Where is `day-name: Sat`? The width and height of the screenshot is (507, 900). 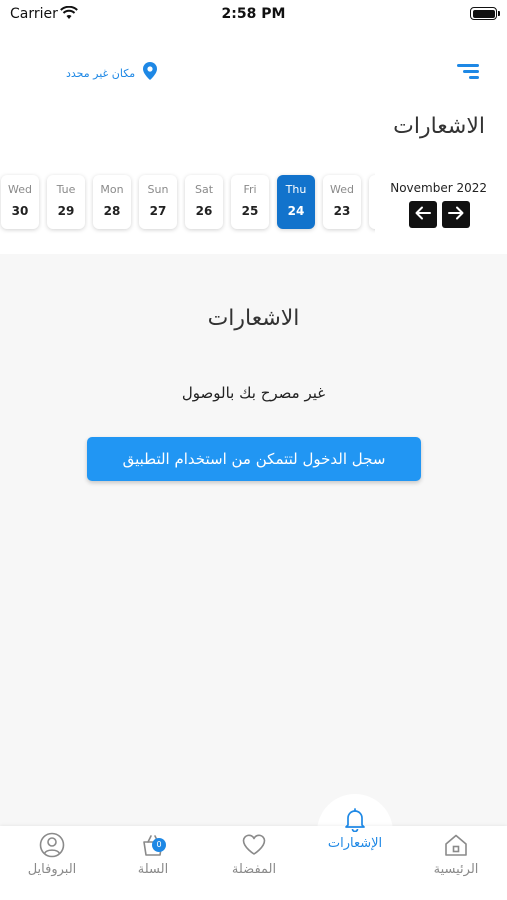
day-name: Sat is located at coordinates (204, 189).